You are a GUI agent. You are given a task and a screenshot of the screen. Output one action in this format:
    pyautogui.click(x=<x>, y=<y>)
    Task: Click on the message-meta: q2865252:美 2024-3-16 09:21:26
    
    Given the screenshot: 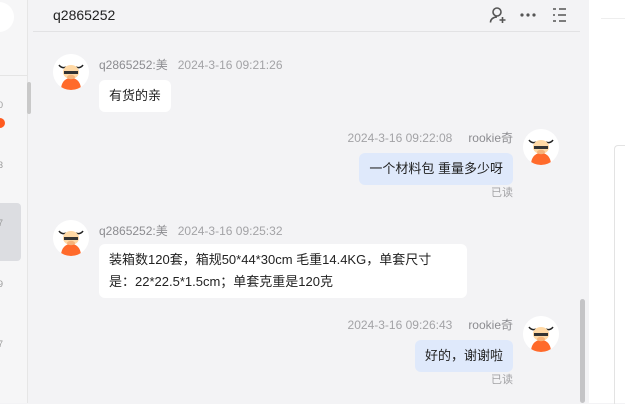 What is the action you would take?
    pyautogui.click(x=191, y=64)
    